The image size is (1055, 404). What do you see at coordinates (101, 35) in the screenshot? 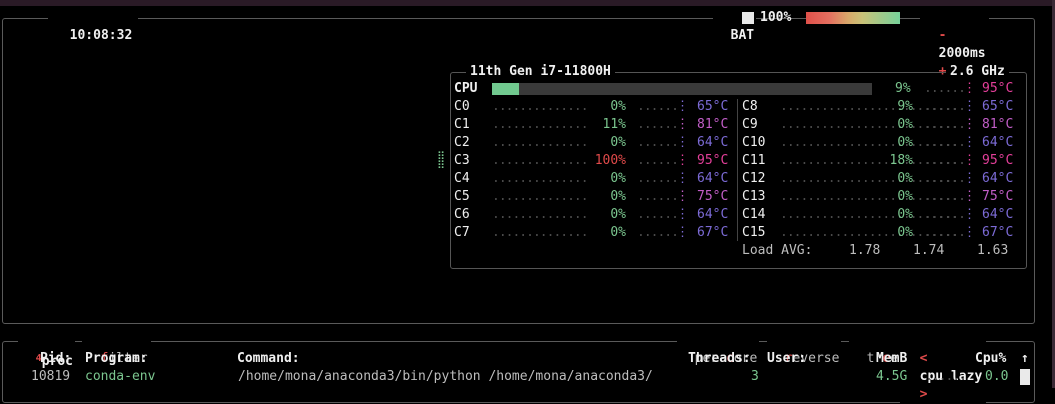
I see `clock: 10:08:32` at bounding box center [101, 35].